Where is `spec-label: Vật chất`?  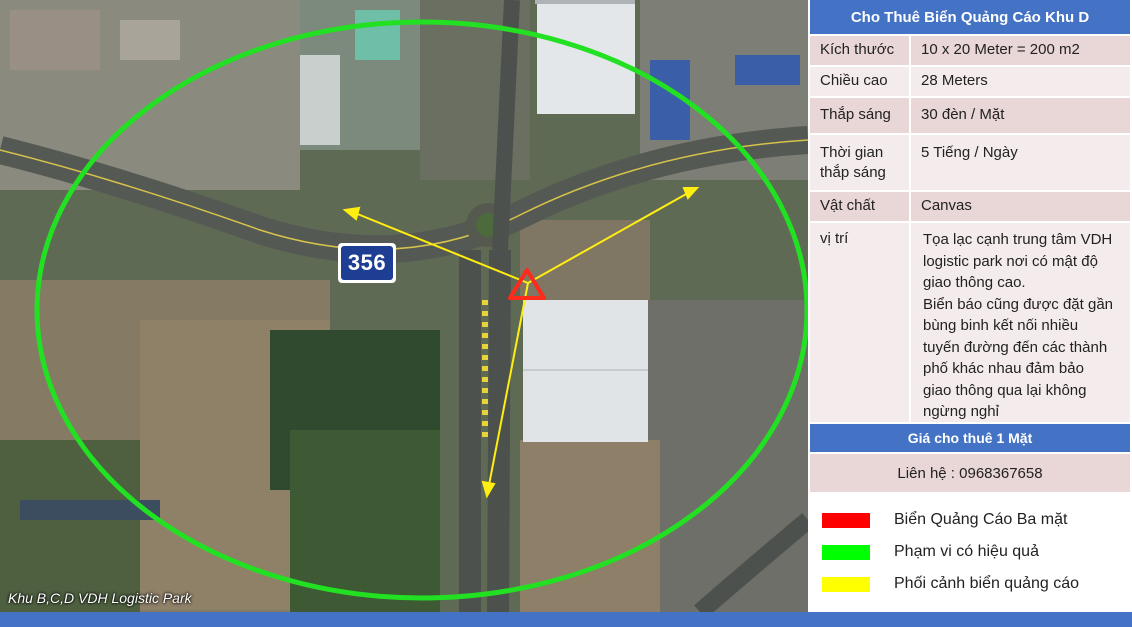 spec-label: Vật chất is located at coordinates (860, 206).